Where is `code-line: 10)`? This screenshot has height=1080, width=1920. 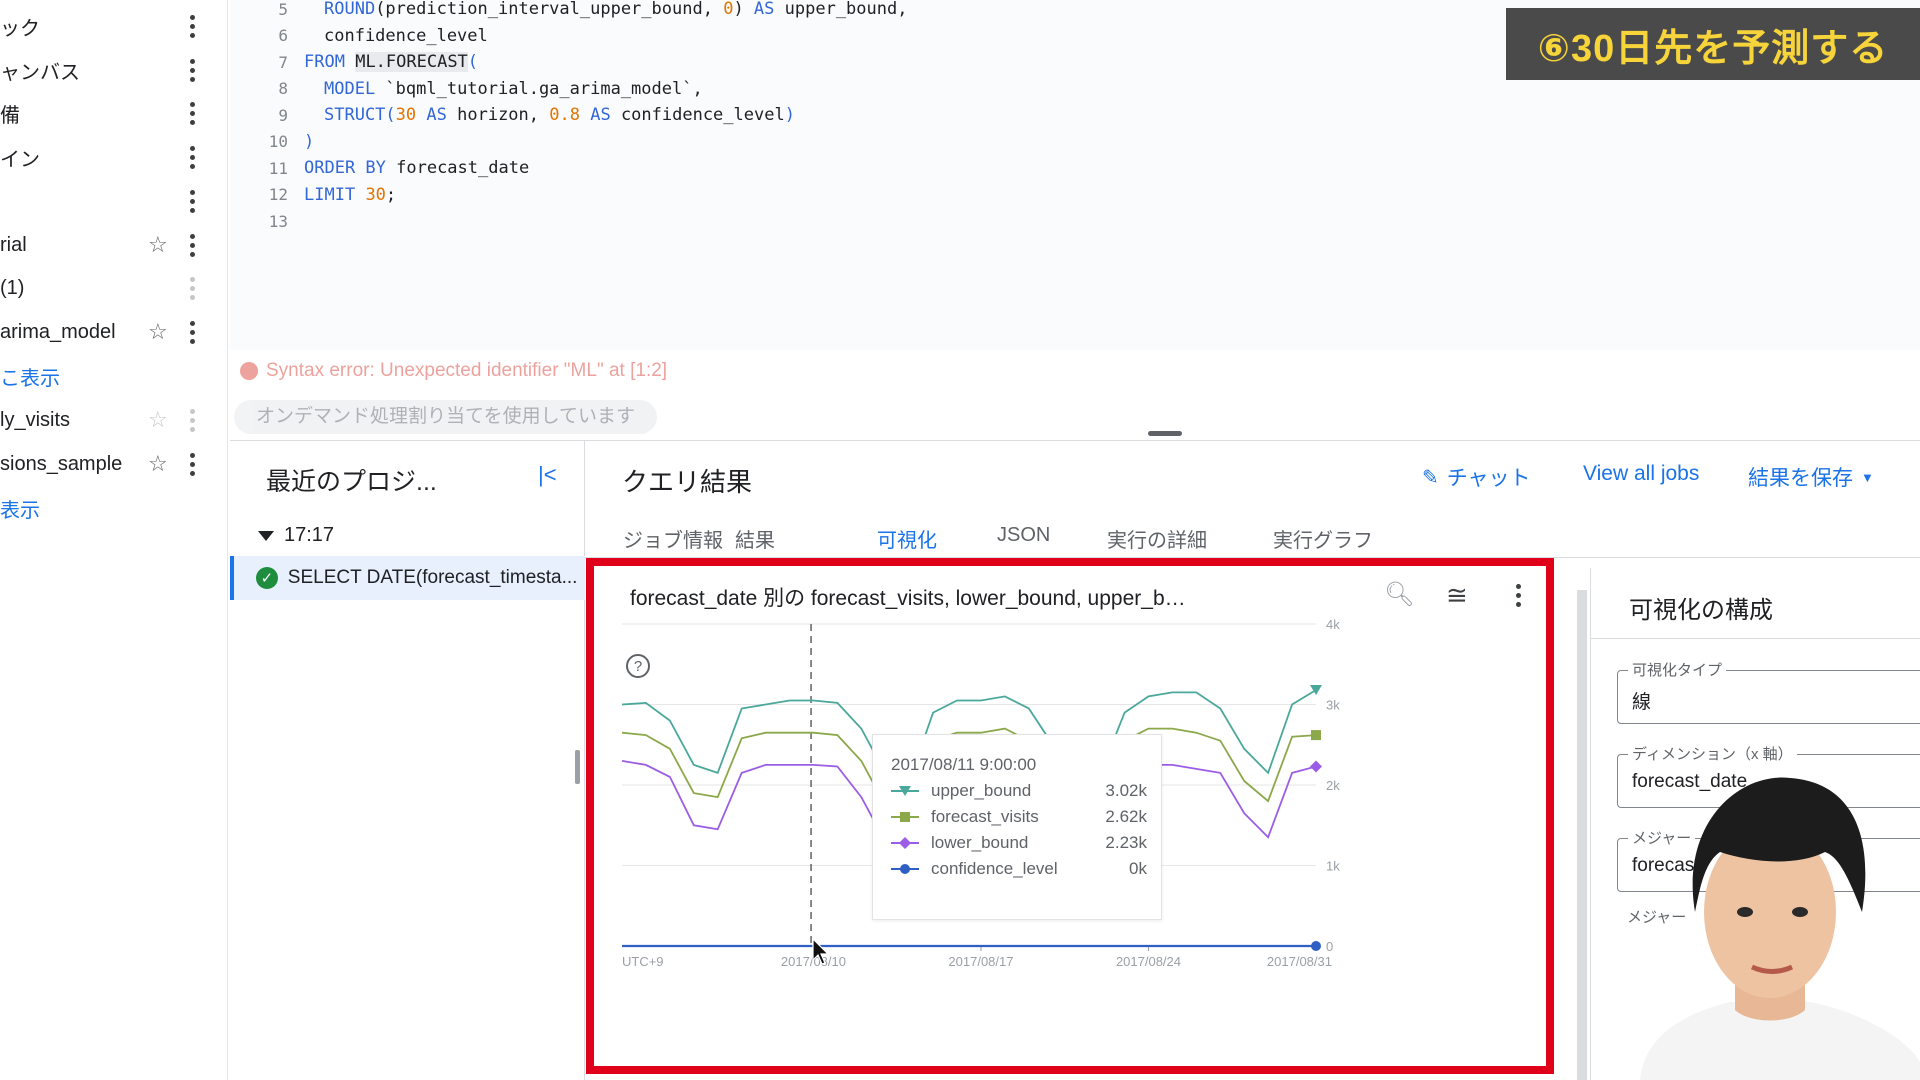 code-line: 10) is located at coordinates (272, 142).